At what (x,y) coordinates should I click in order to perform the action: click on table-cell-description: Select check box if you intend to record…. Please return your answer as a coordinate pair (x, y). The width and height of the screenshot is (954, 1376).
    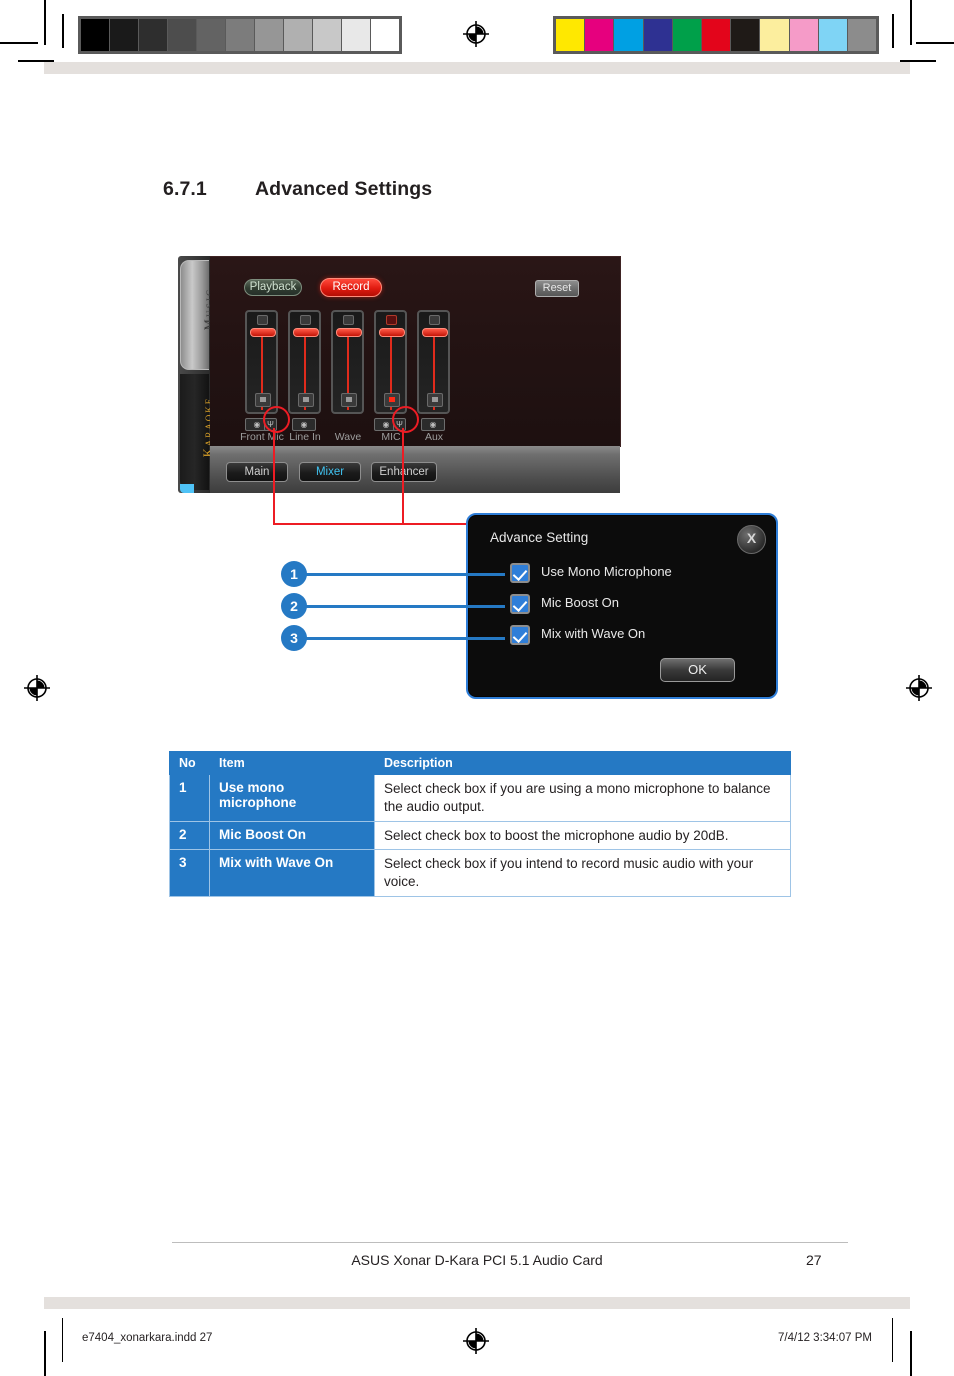
    Looking at the image, I should click on (582, 873).